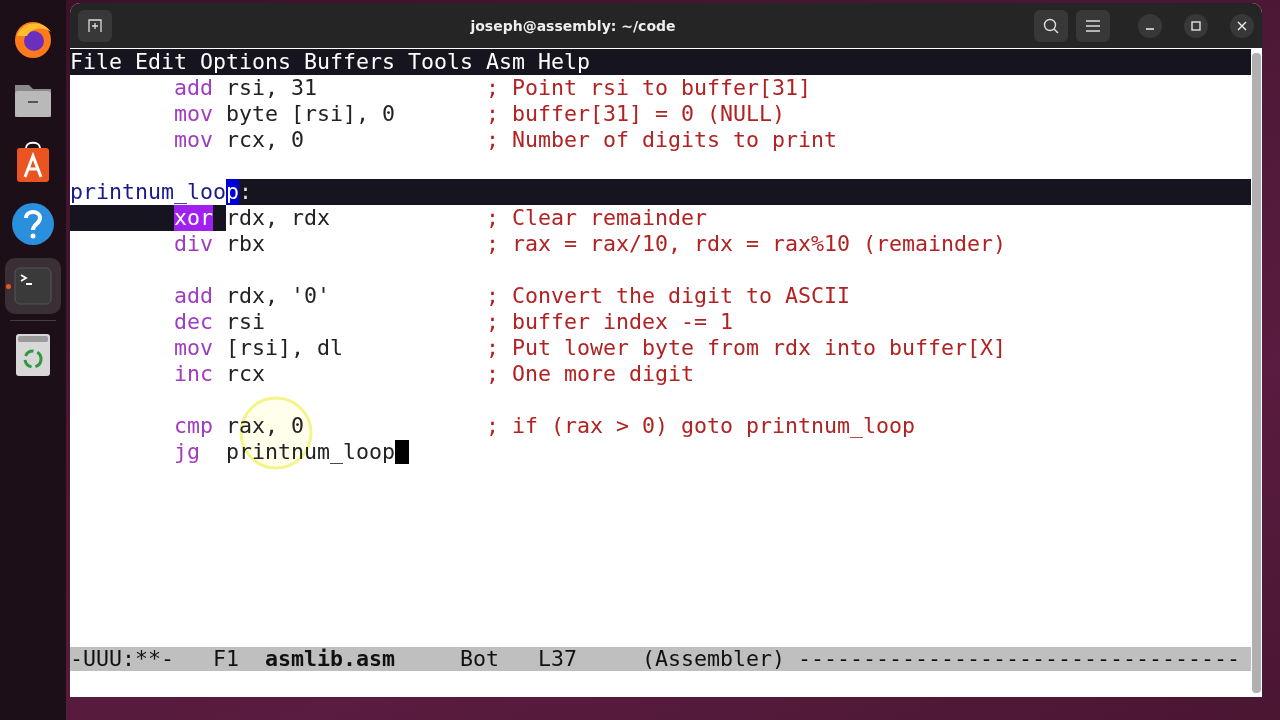  Describe the element at coordinates (590, 374) in the screenshot. I see `code-comment: ; One more digit` at that location.